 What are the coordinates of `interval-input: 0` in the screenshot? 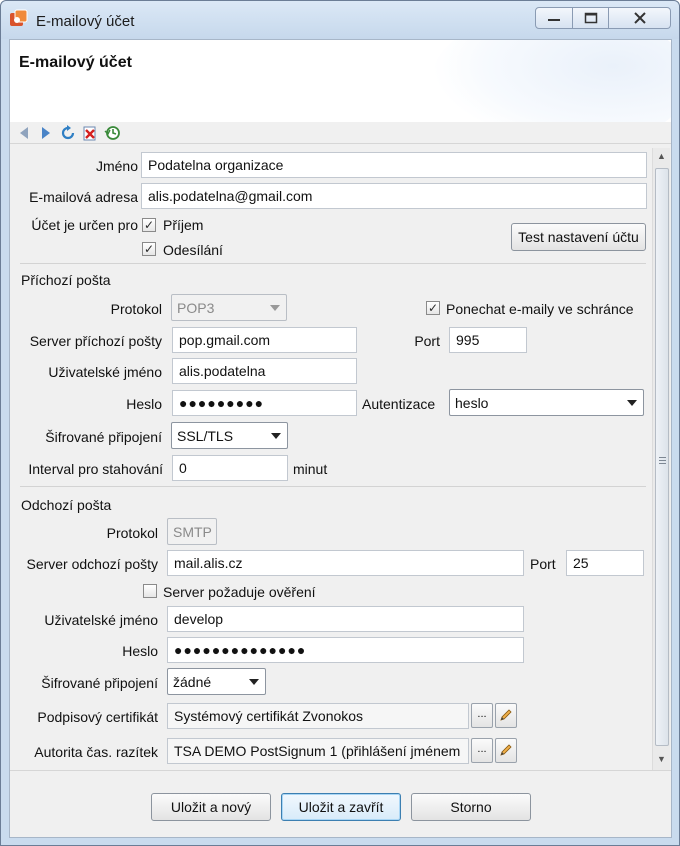 It's located at (230, 468).